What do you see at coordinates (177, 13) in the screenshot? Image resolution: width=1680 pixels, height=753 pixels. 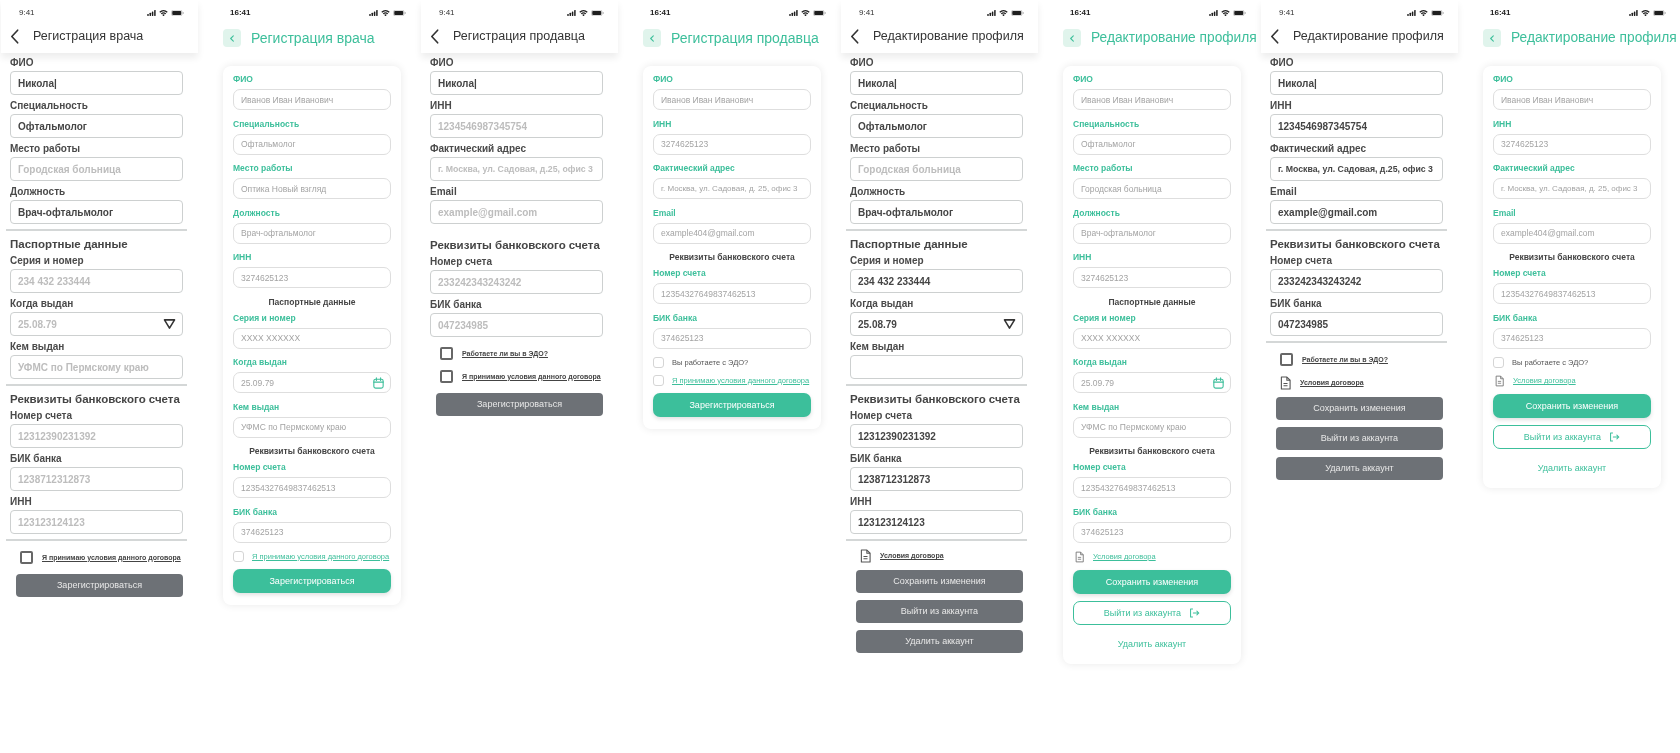 I see `battery-icon` at bounding box center [177, 13].